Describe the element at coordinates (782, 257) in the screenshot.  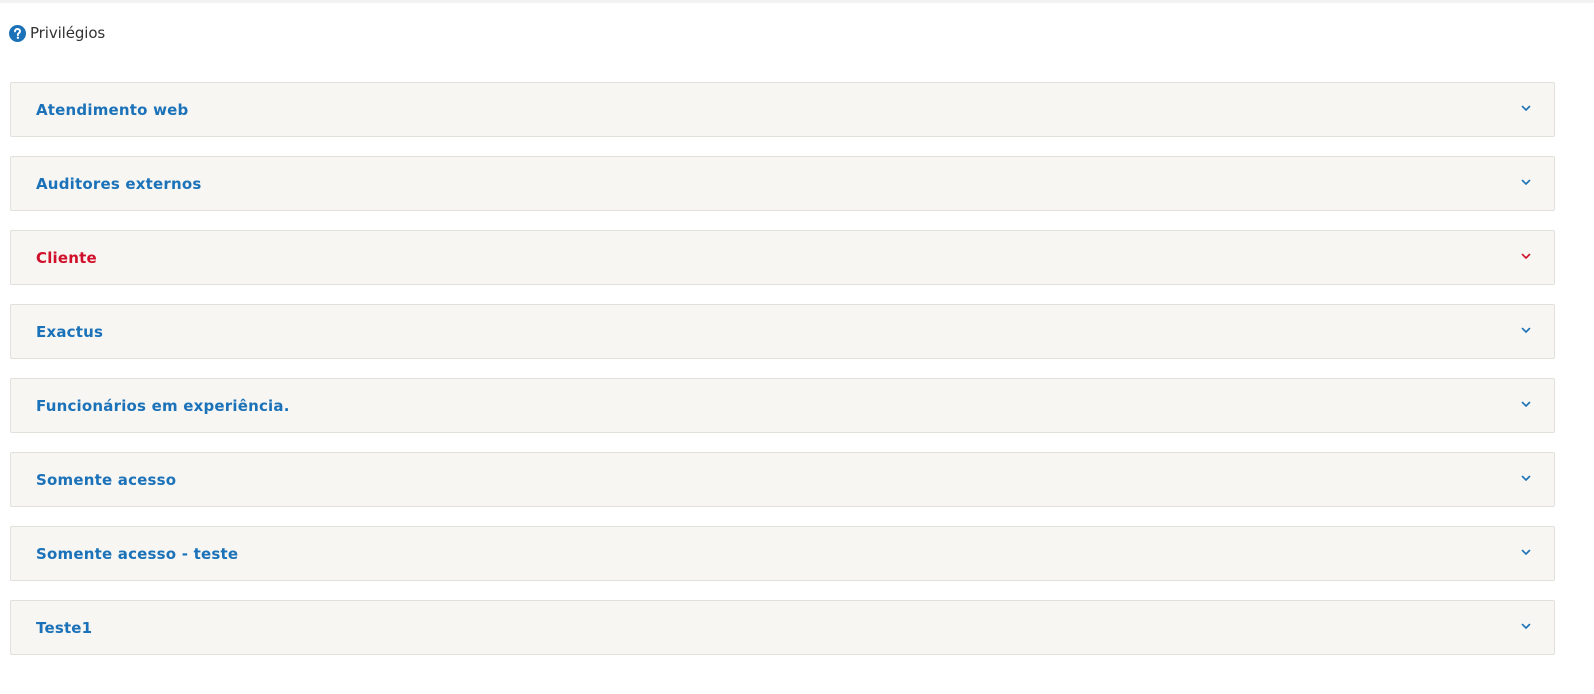
I see `accordion-item-cliente: Cliente` at that location.